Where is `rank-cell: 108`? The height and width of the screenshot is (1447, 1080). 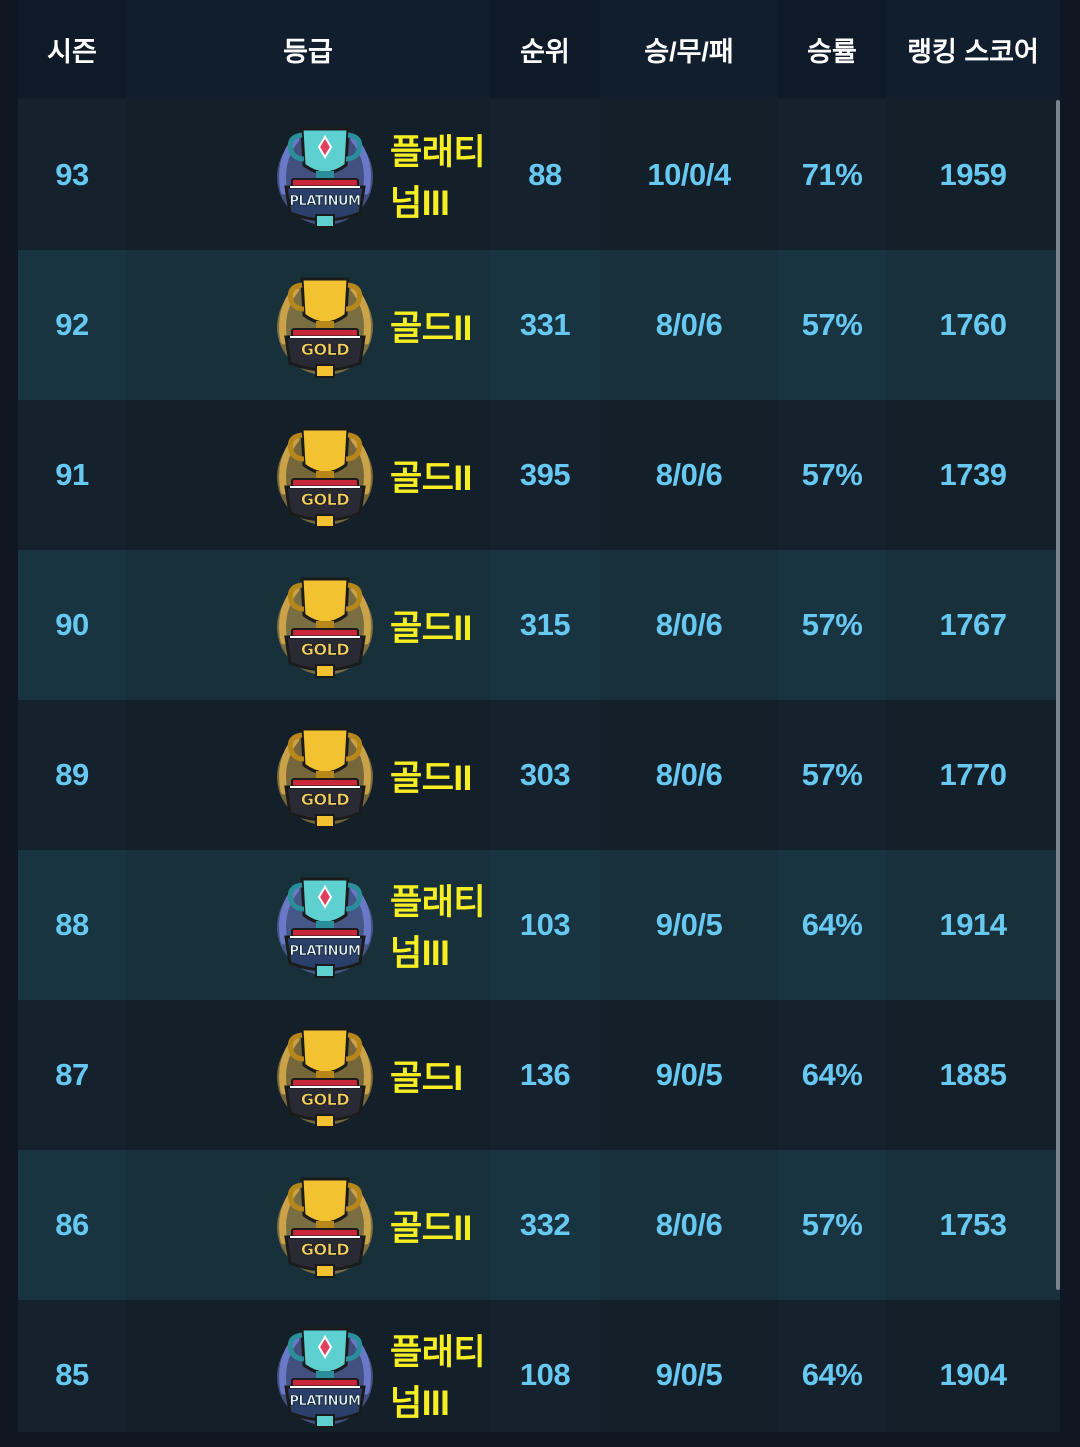 rank-cell: 108 is located at coordinates (545, 1374).